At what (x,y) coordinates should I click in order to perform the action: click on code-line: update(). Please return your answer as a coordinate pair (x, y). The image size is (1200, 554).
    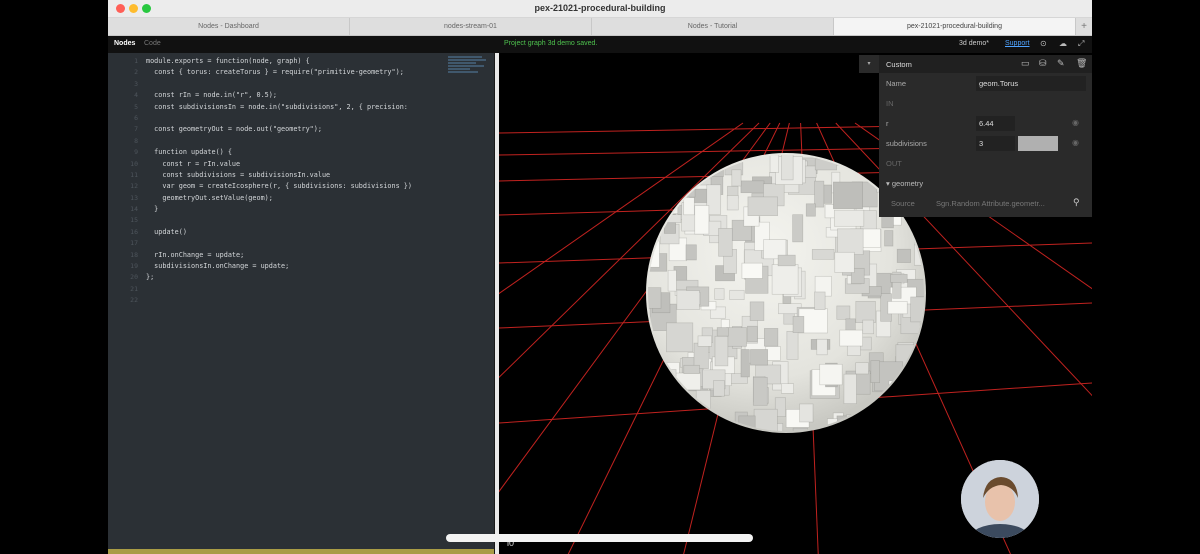
    Looking at the image, I should click on (279, 232).